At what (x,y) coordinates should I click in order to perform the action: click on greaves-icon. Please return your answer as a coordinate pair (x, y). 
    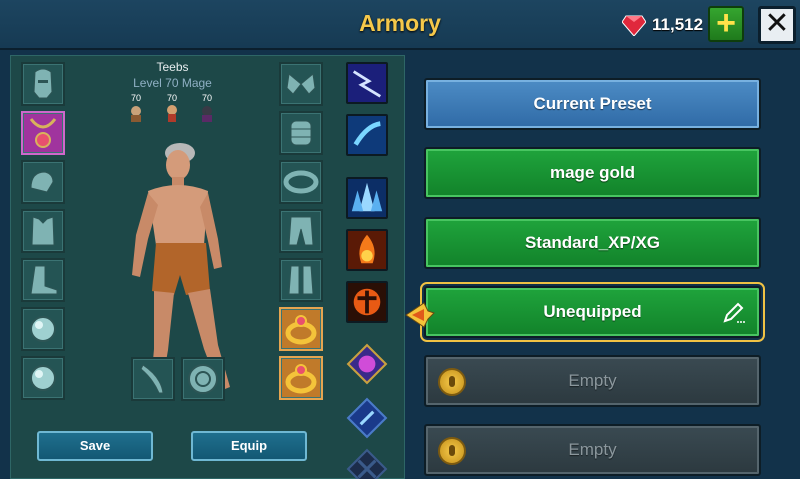
    Looking at the image, I should click on (301, 280).